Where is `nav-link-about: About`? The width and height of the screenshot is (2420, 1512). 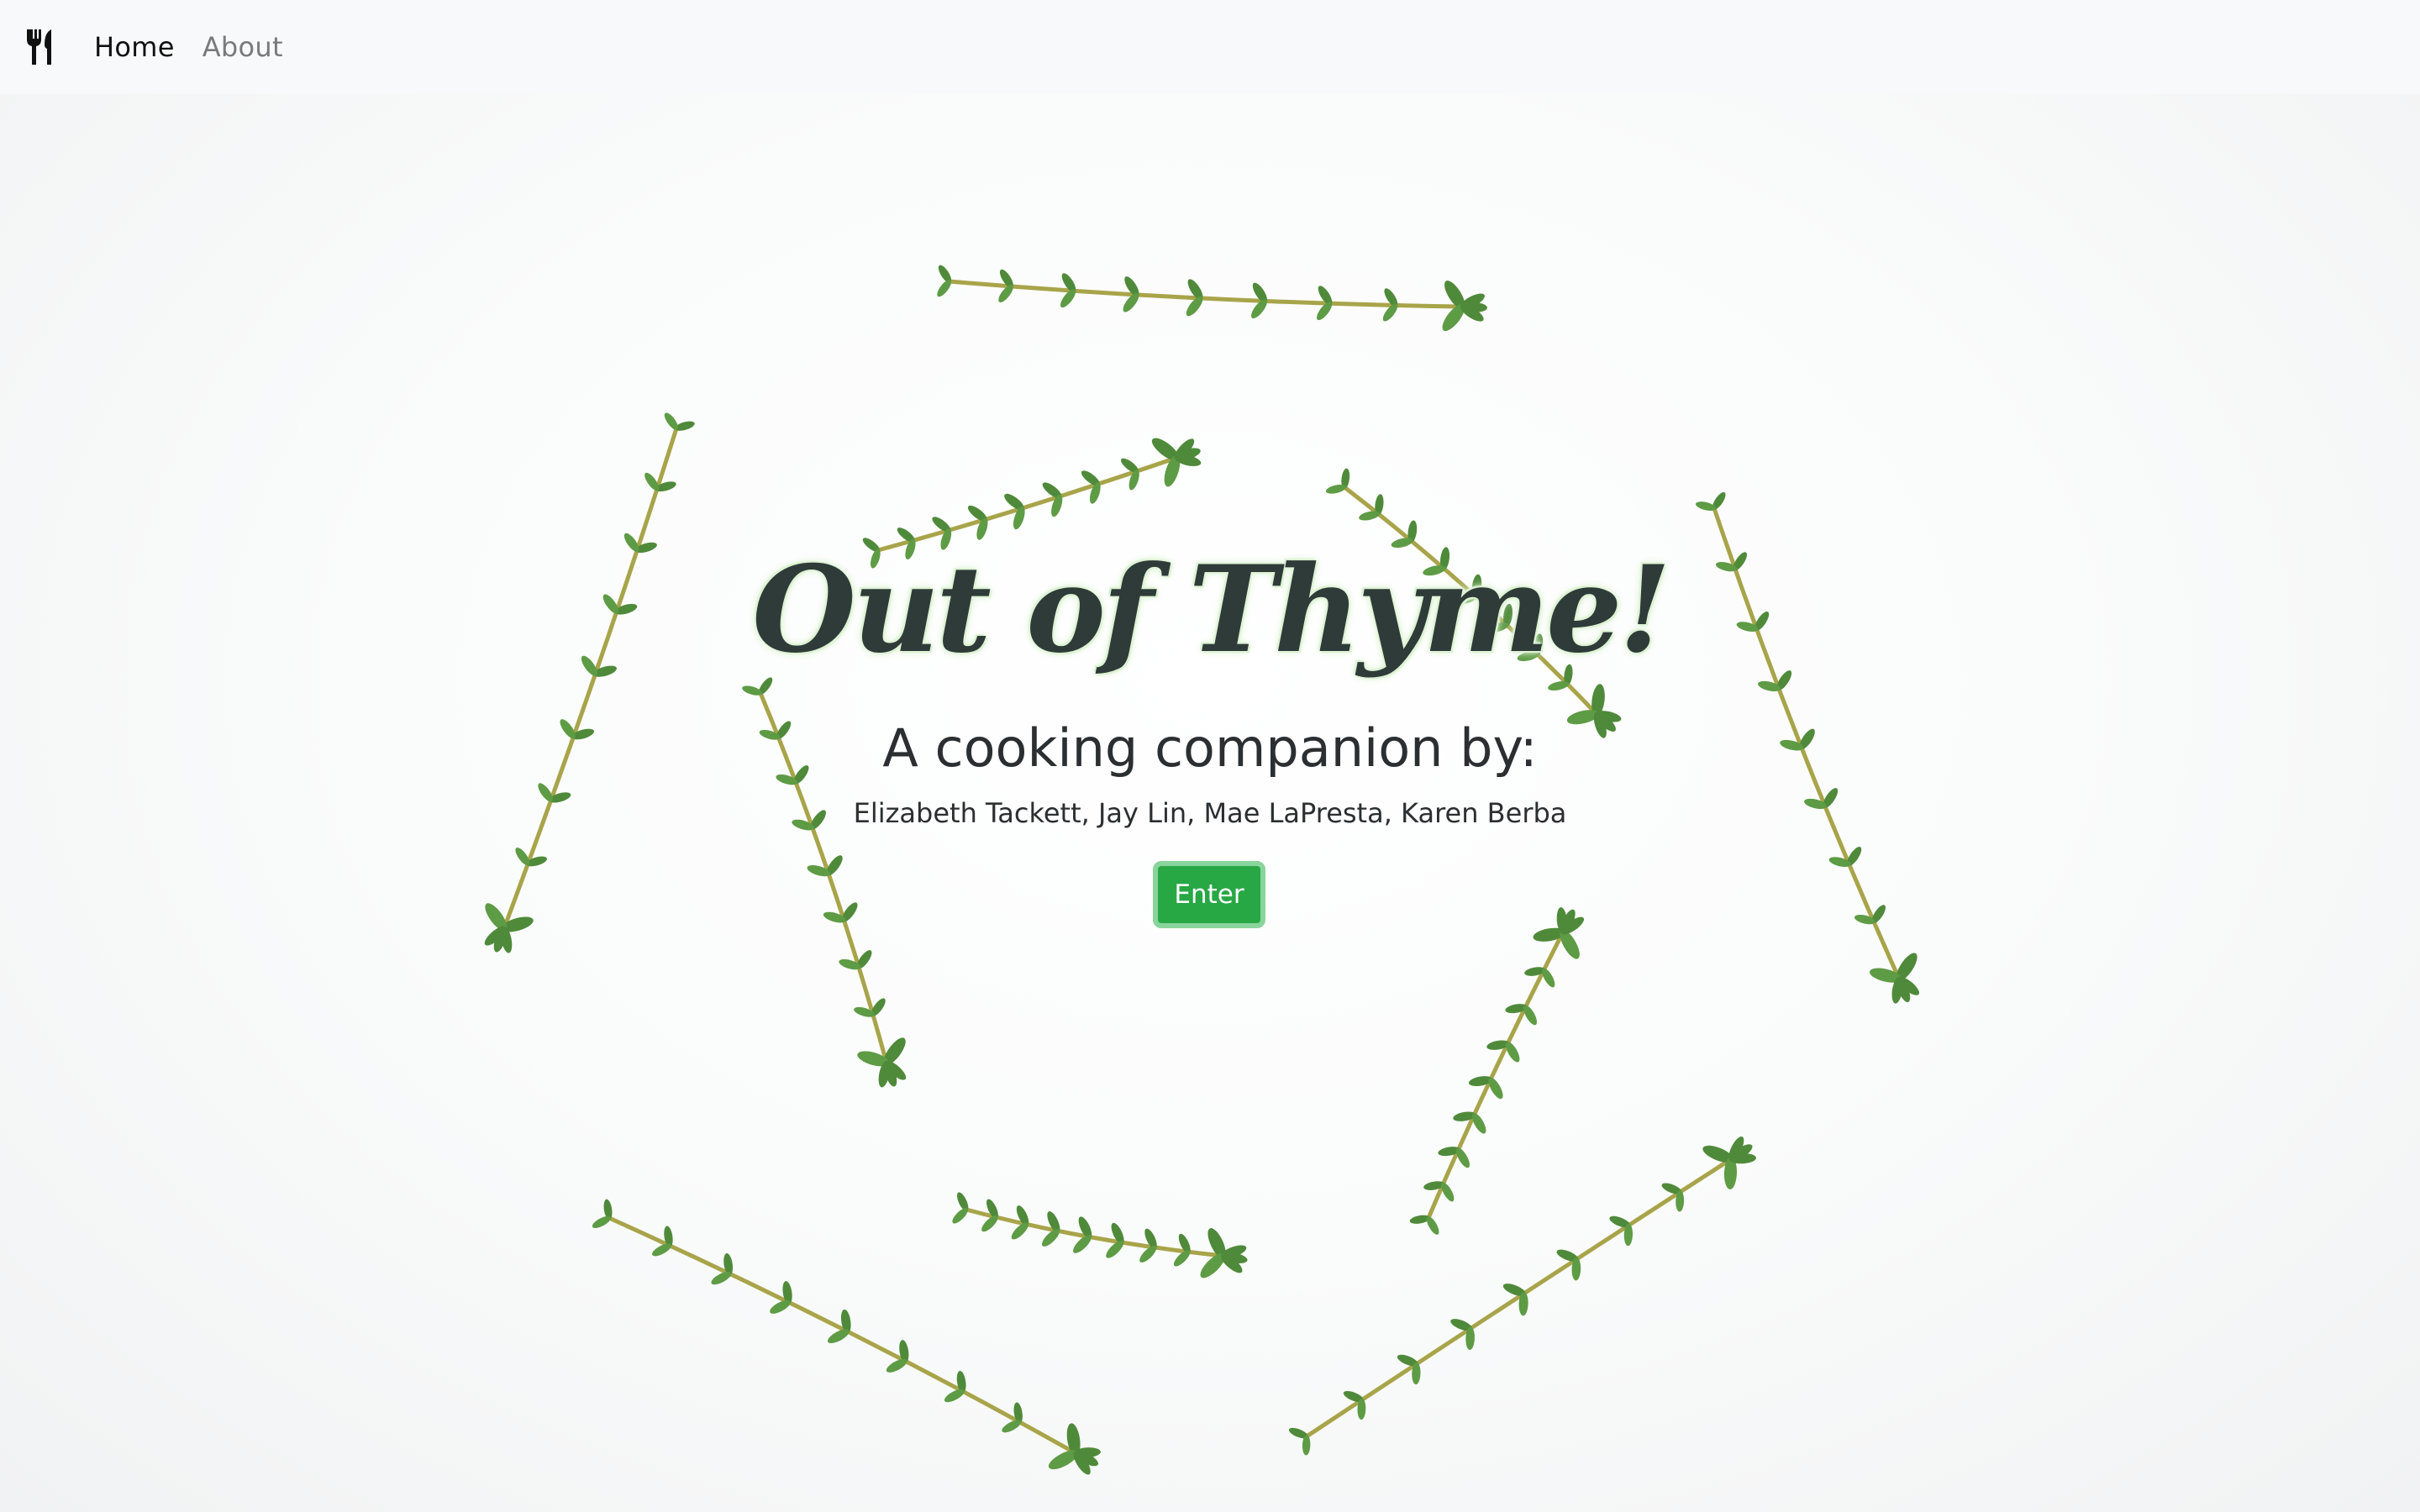 nav-link-about: About is located at coordinates (243, 47).